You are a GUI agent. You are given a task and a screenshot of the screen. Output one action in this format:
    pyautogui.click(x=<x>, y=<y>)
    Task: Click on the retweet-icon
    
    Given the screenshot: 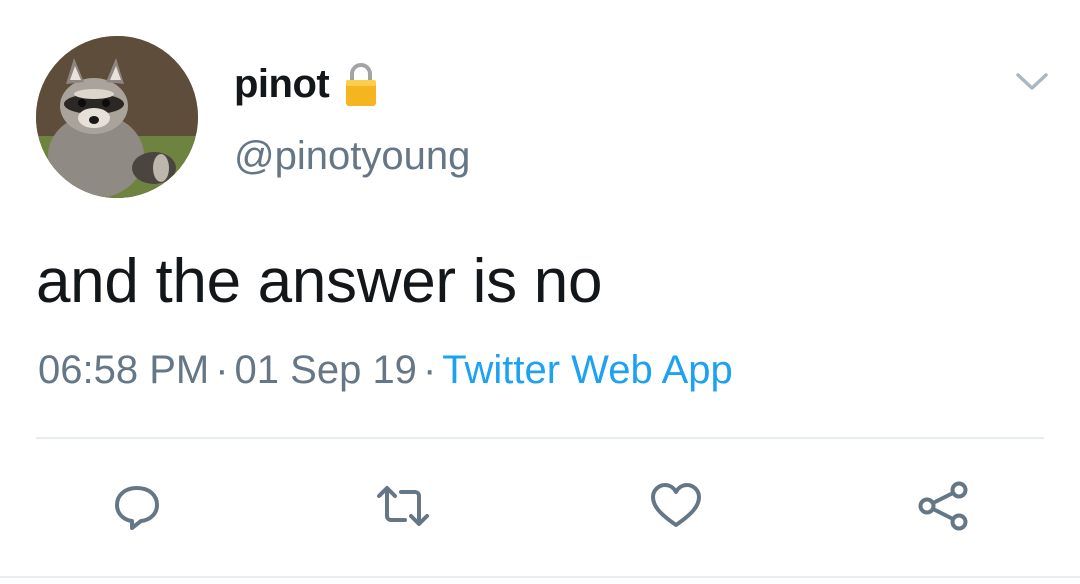 What is the action you would take?
    pyautogui.click(x=403, y=506)
    